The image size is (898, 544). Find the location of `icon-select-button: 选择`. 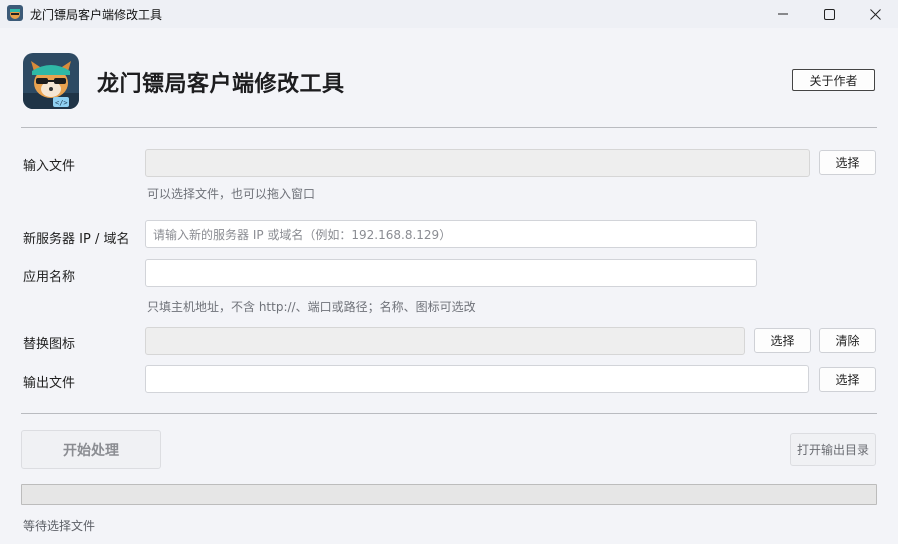

icon-select-button: 选择 is located at coordinates (782, 340).